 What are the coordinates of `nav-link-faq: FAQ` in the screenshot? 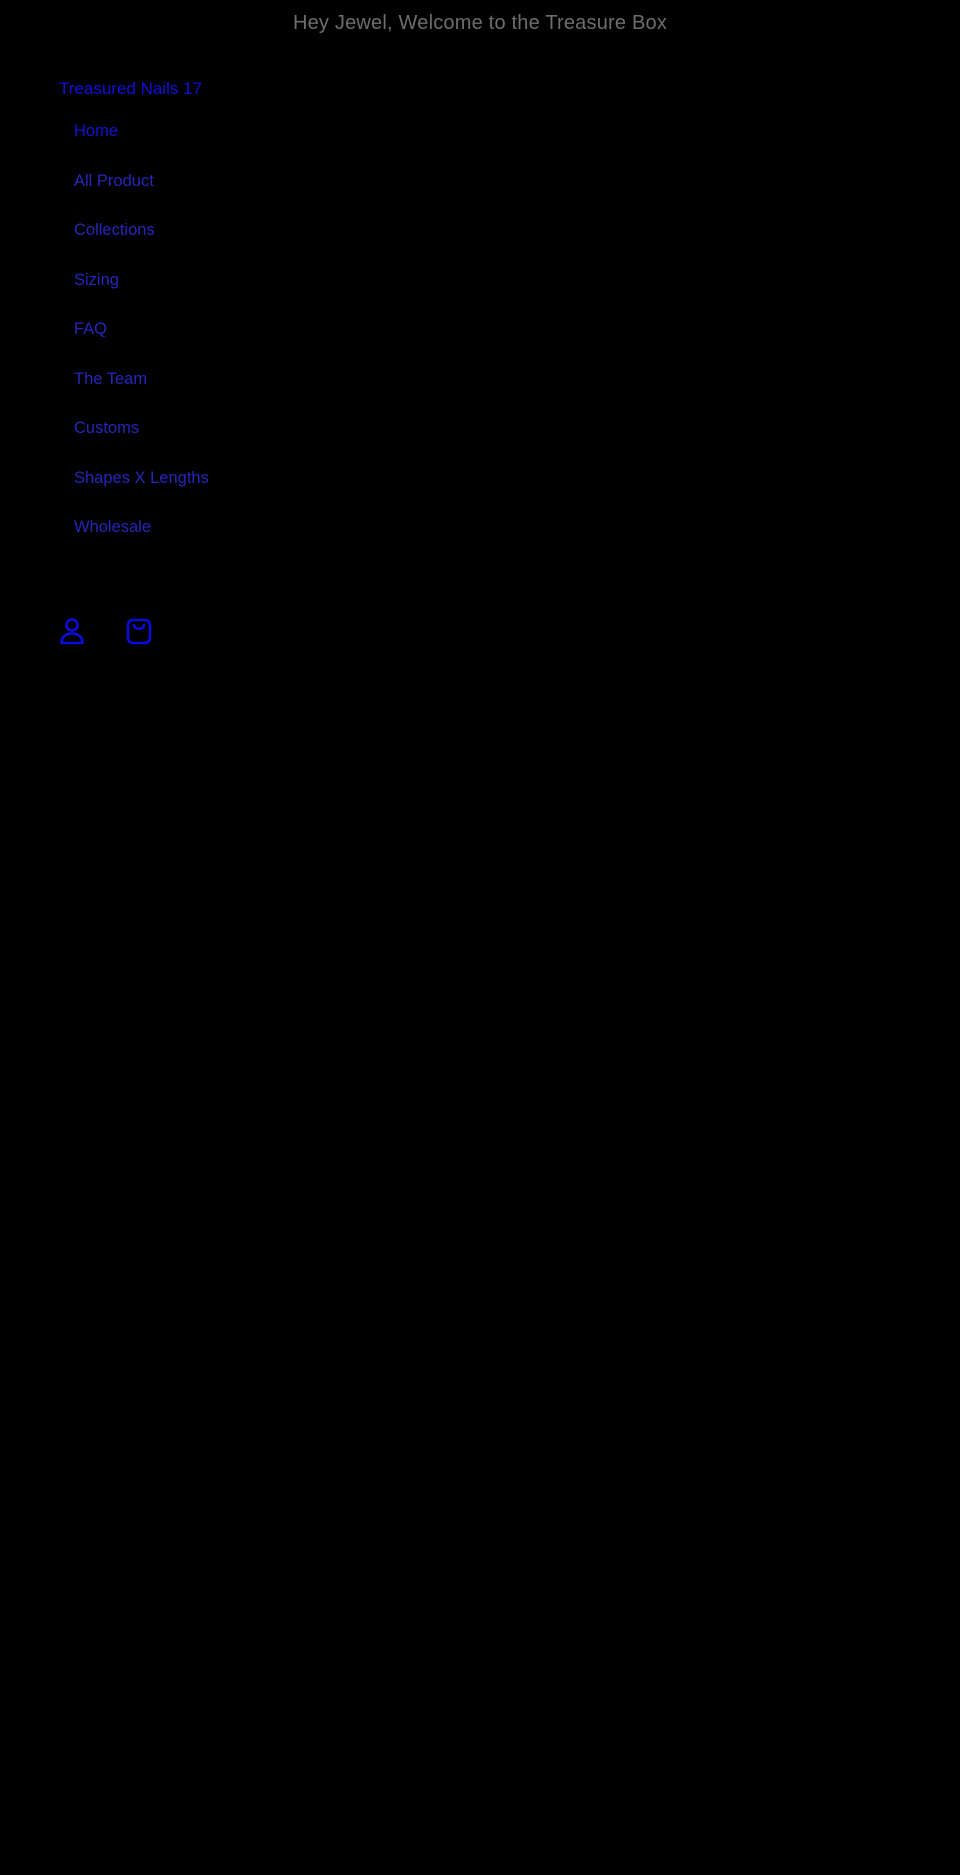 It's located at (90, 329).